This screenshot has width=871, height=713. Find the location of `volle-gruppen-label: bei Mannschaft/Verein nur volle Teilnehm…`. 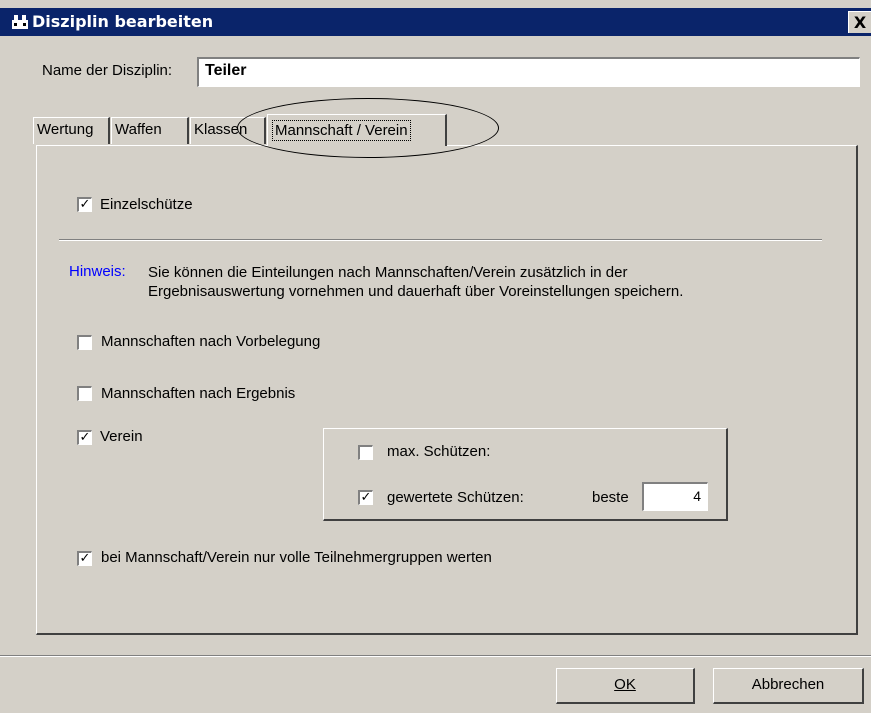

volle-gruppen-label: bei Mannschaft/Verein nur volle Teilnehm… is located at coordinates (296, 557).